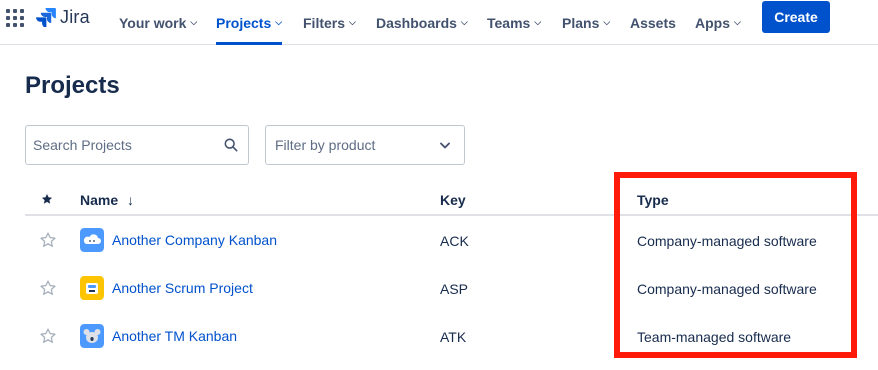  What do you see at coordinates (453, 337) in the screenshot?
I see `project-key: ATK` at bounding box center [453, 337].